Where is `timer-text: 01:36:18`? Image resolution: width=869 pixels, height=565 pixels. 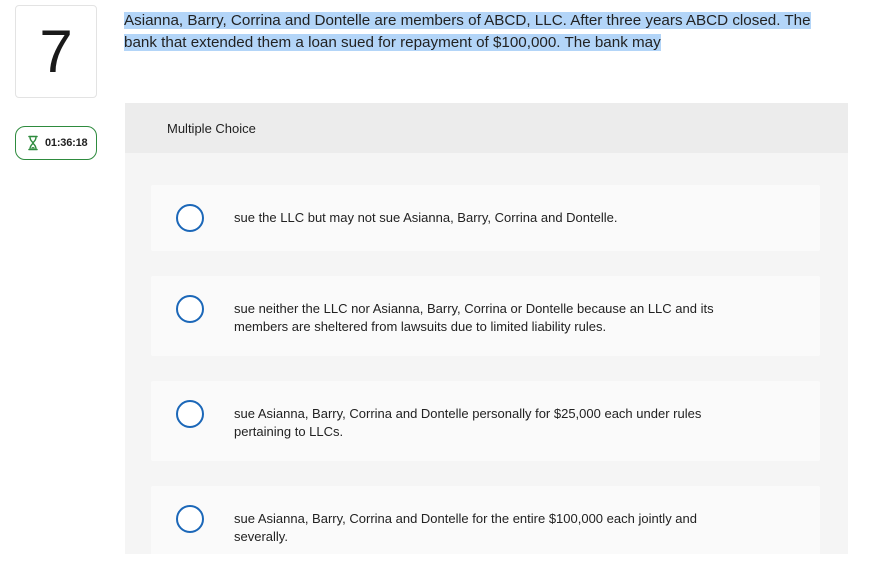 timer-text: 01:36:18 is located at coordinates (66, 143).